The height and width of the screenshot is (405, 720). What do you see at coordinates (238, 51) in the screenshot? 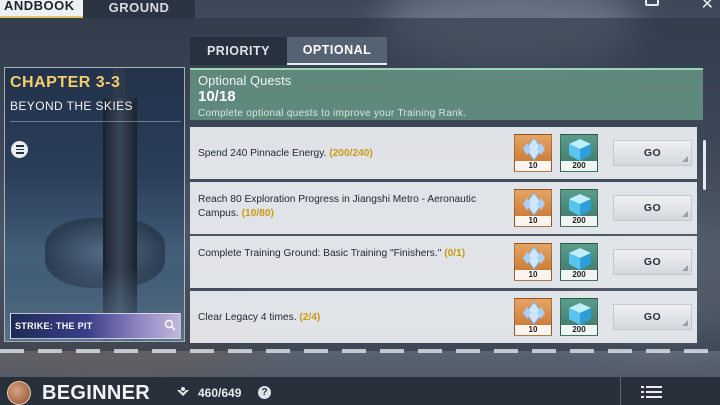
I see `tab-priority: PRIORITY` at bounding box center [238, 51].